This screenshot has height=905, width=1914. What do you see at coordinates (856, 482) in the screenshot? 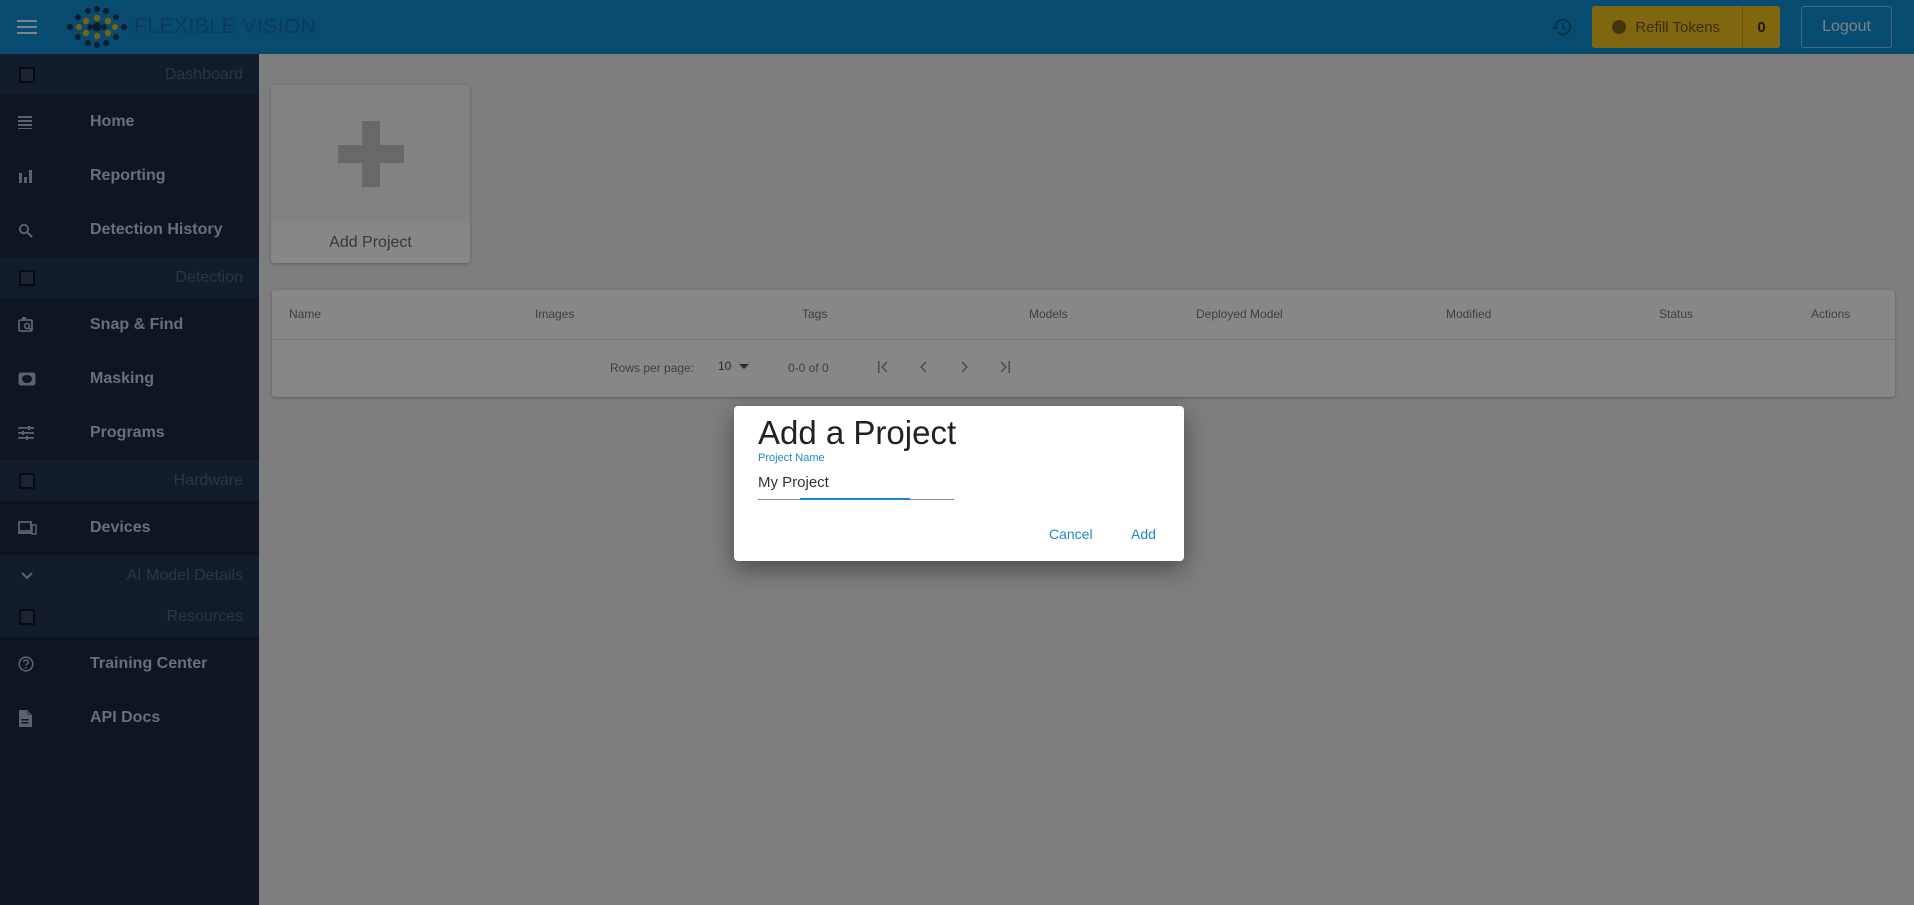
I see `project-name-input` at bounding box center [856, 482].